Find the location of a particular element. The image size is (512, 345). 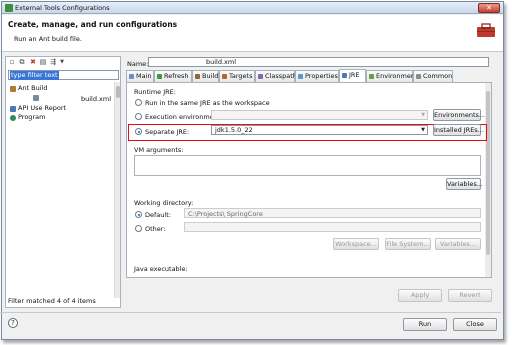

tab-targets: Targets is located at coordinates (237, 76).